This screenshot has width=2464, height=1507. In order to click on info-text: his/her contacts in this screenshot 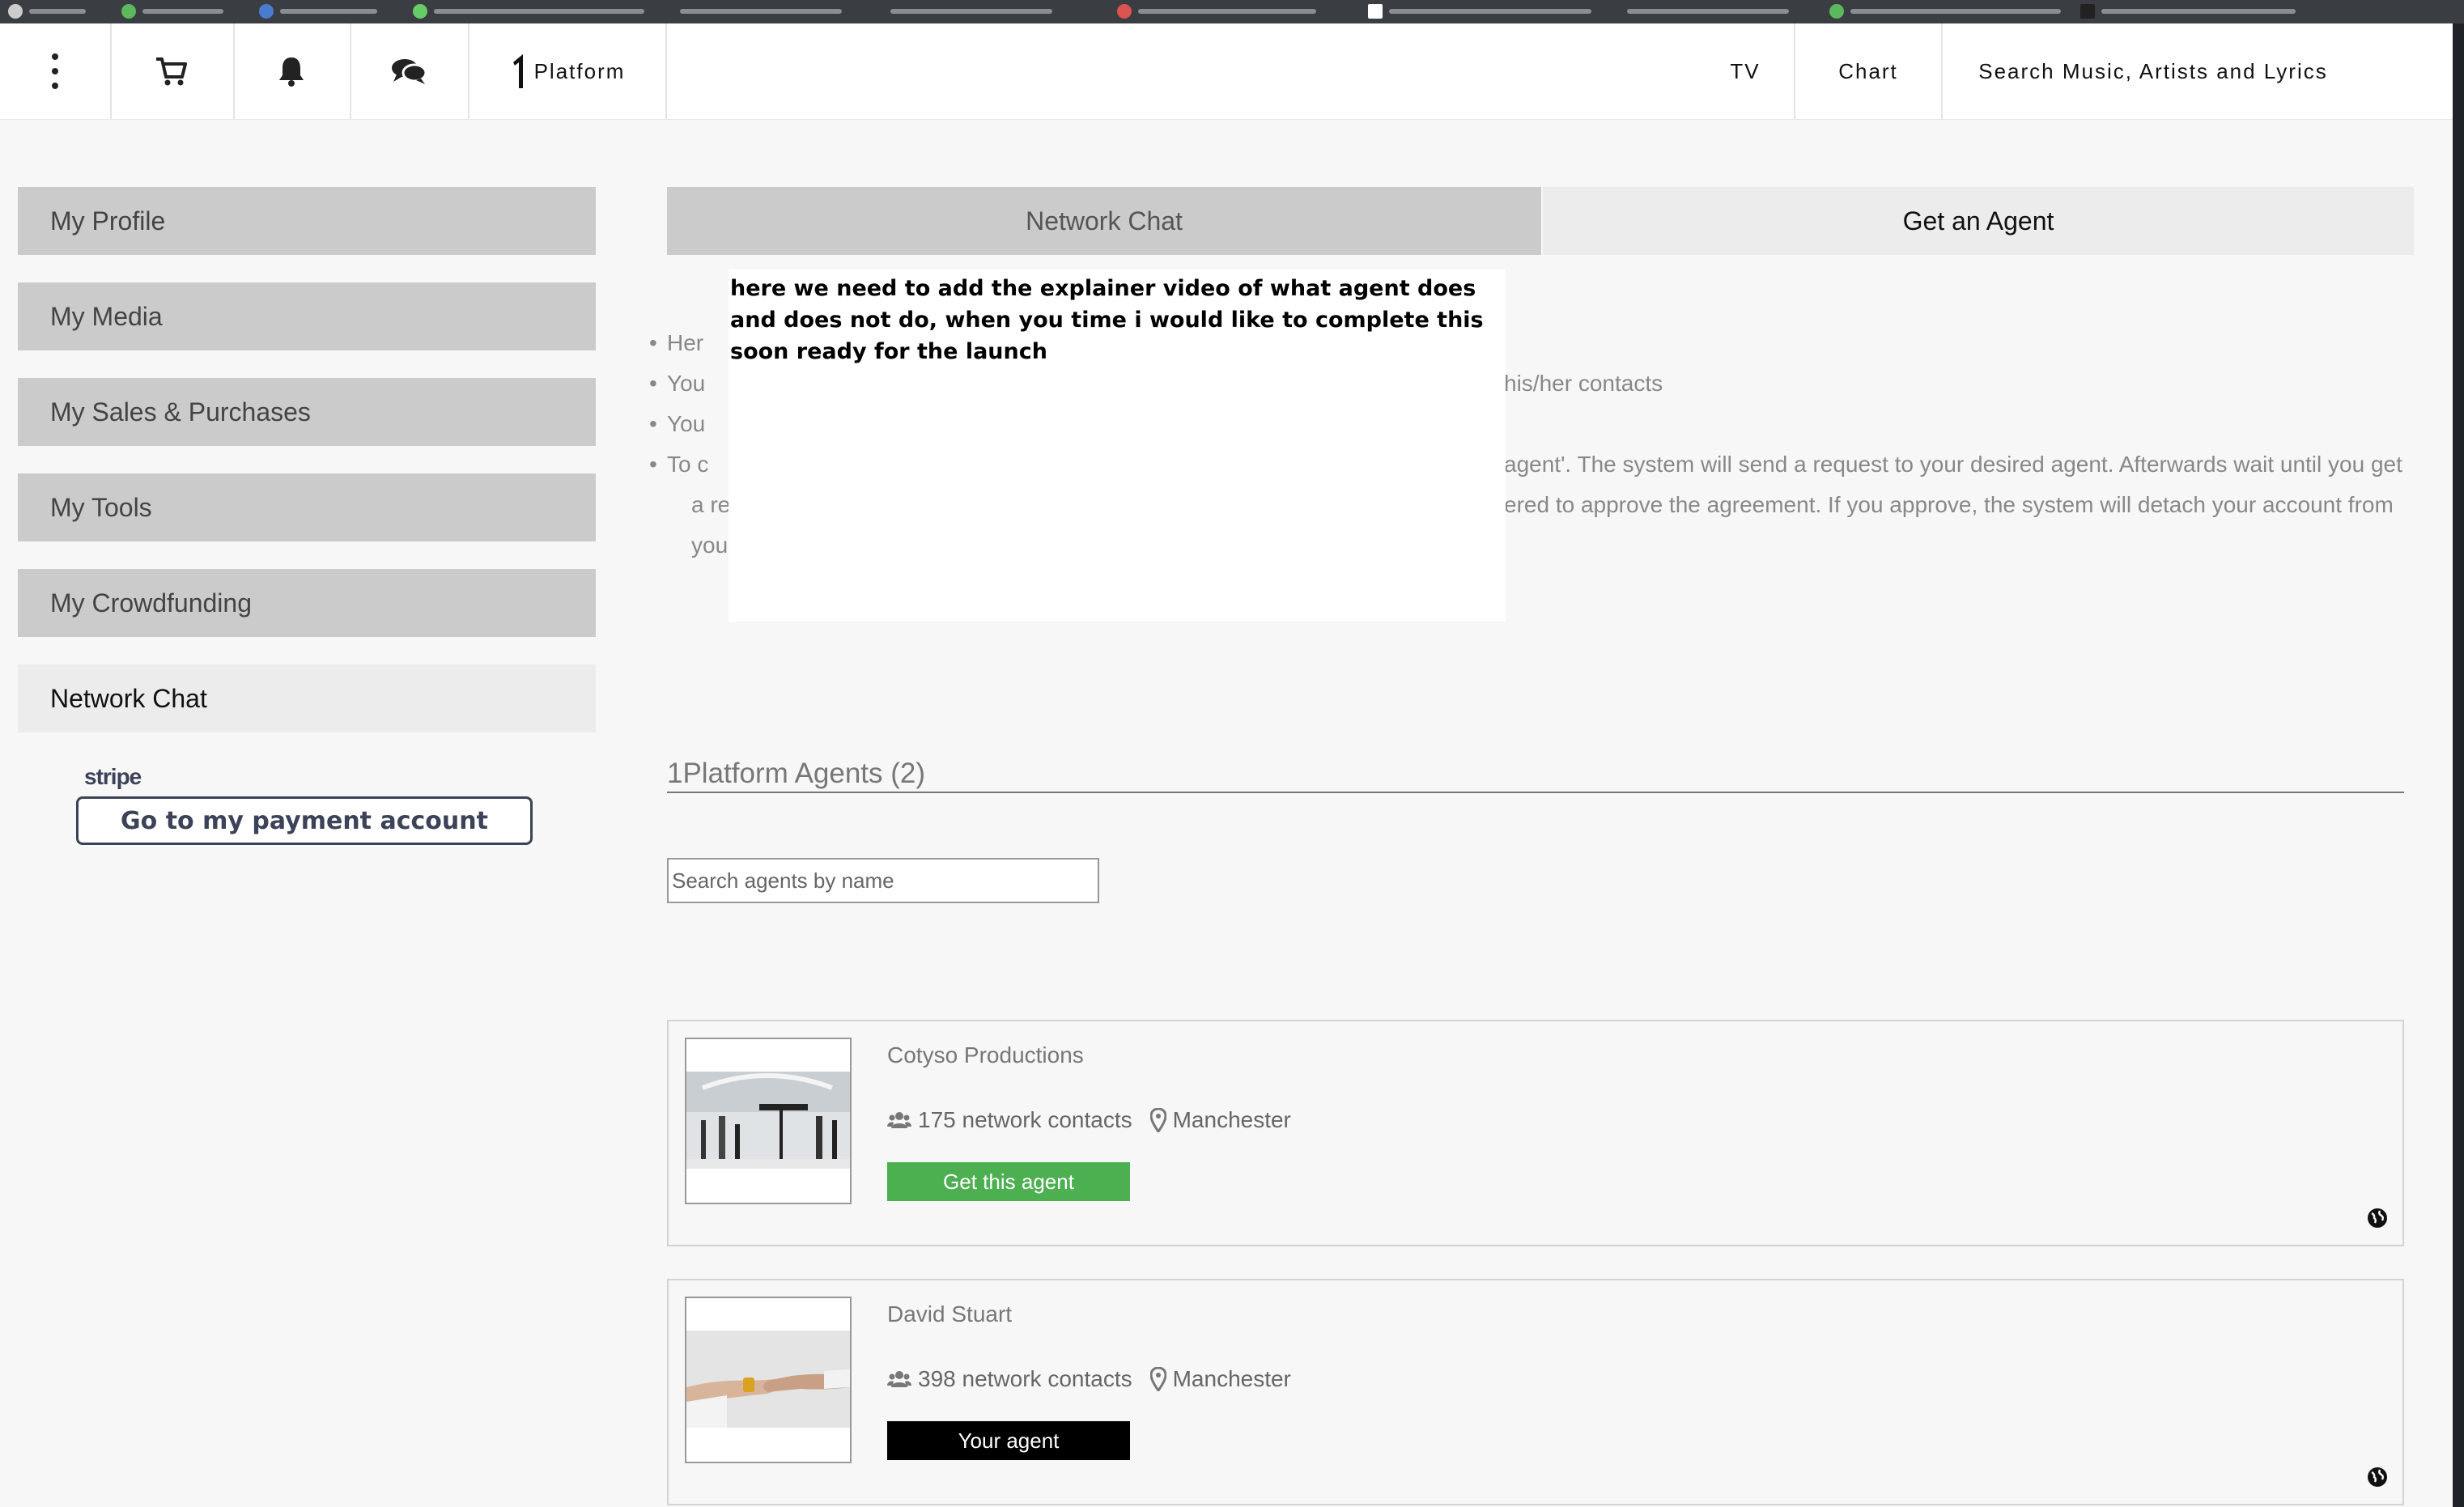, I will do `click(1583, 383)`.